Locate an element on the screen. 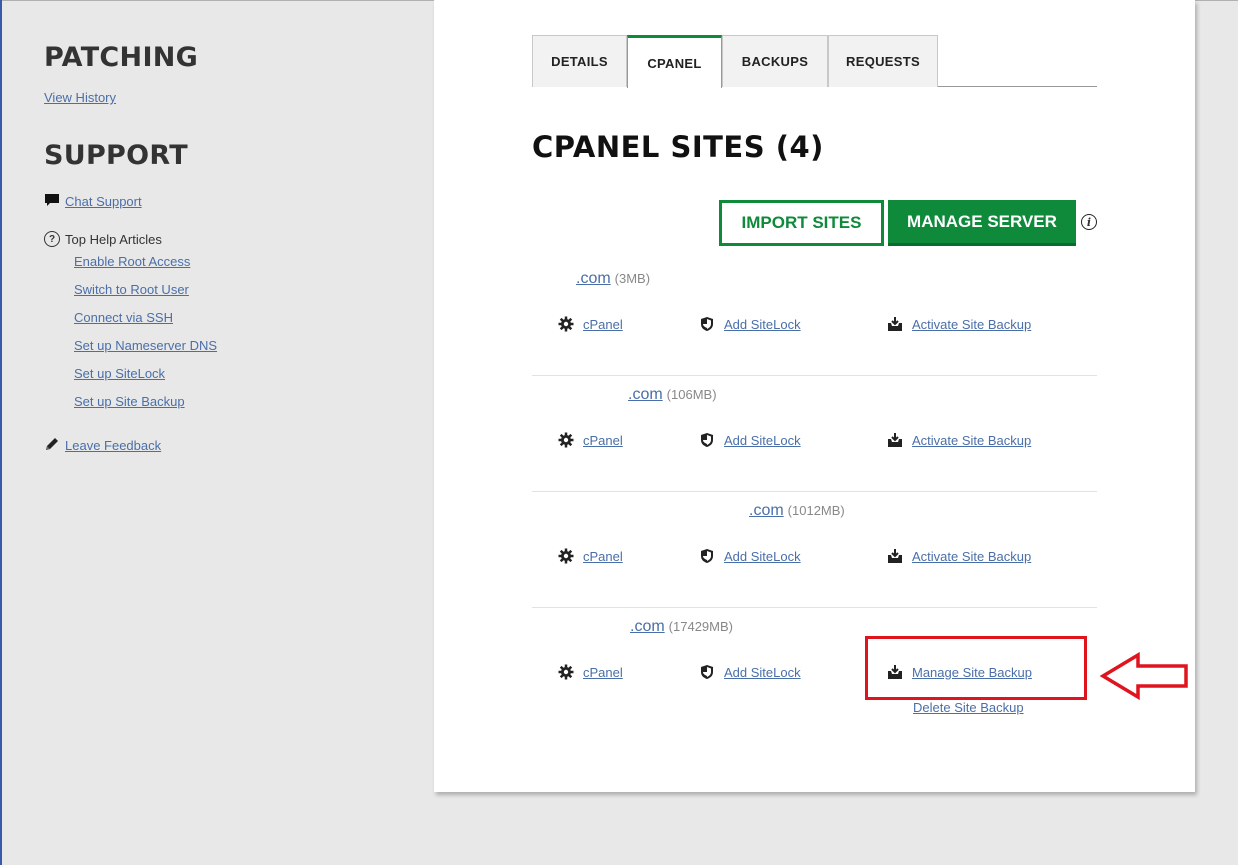 The width and height of the screenshot is (1238, 865). tab-details: DETAILS is located at coordinates (579, 61).